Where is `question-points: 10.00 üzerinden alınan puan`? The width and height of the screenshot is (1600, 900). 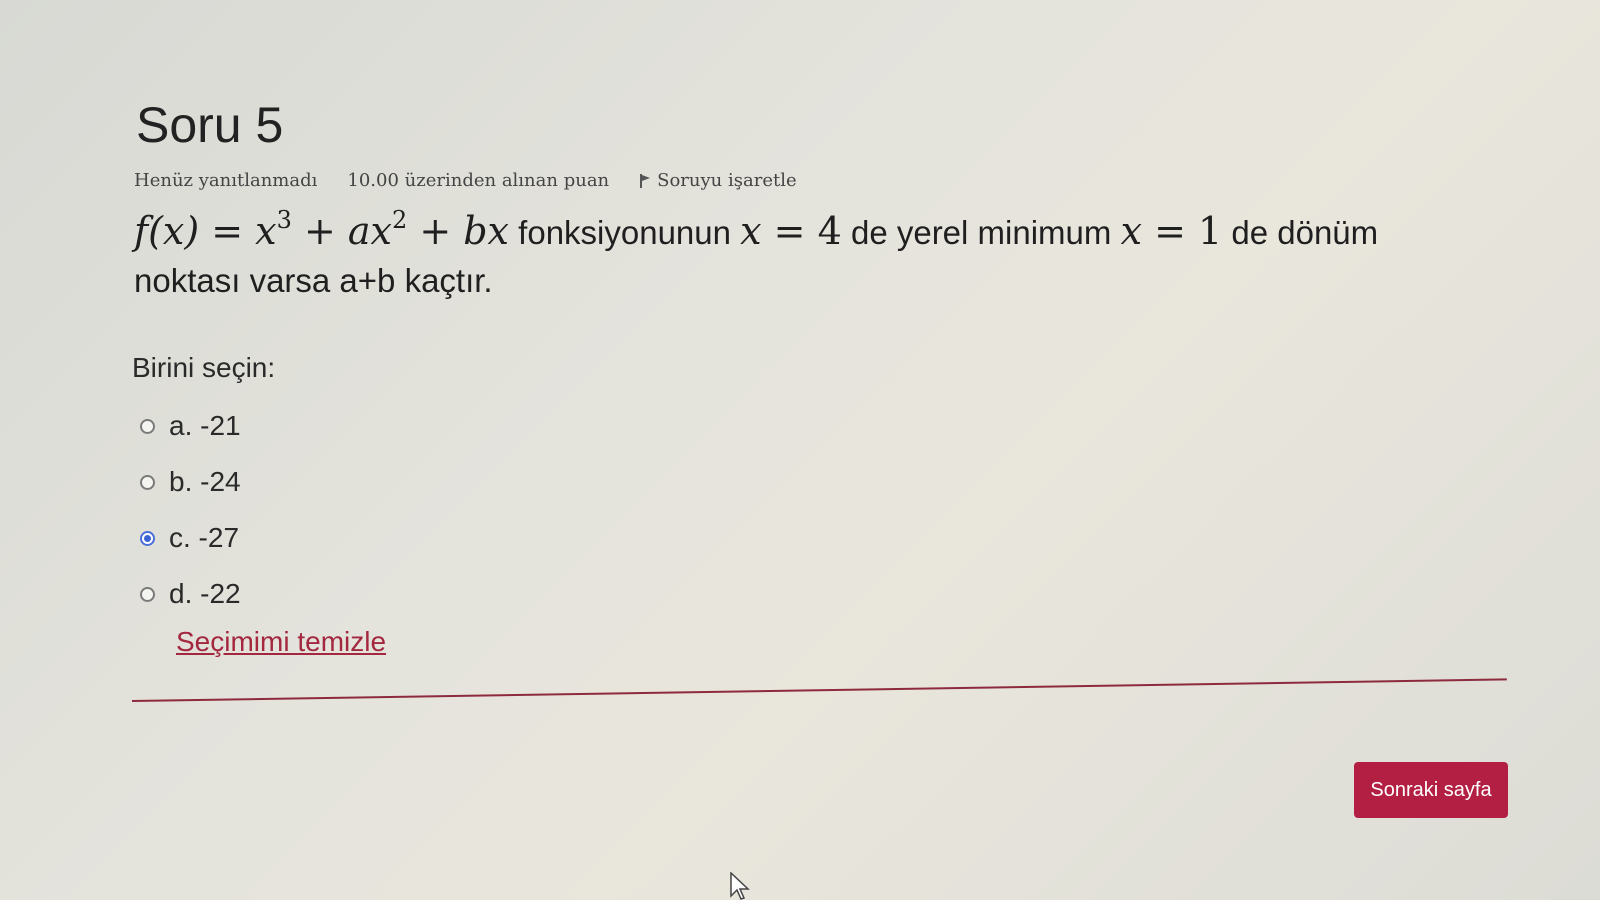 question-points: 10.00 üzerinden alınan puan is located at coordinates (478, 180).